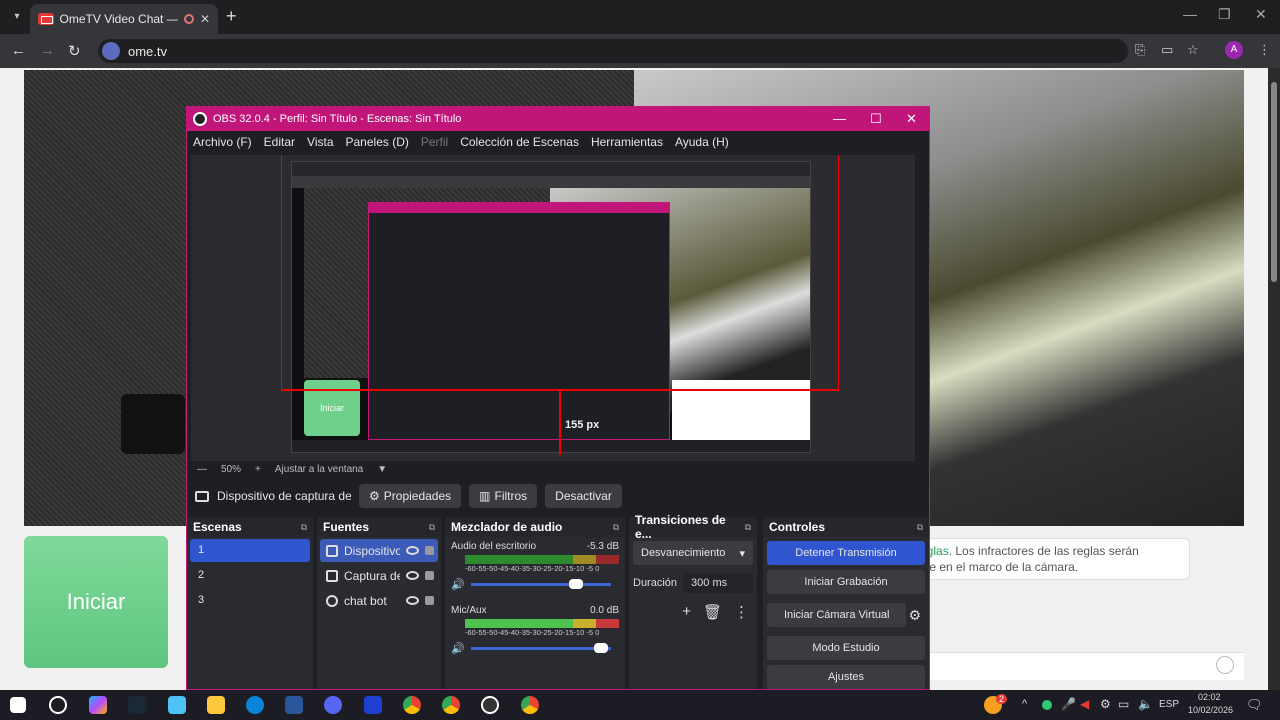 This screenshot has width=1280, height=720. I want to click on tab-close-icon: ✕, so click(205, 19).